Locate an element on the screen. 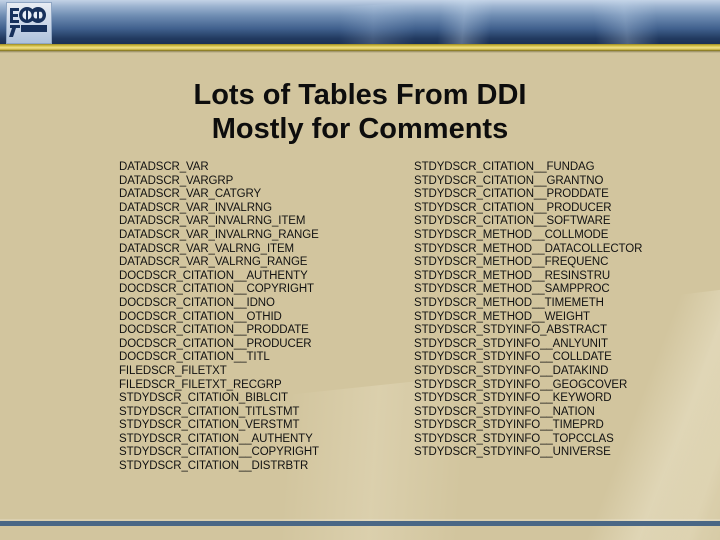 The width and height of the screenshot is (720, 540). table-name-item: STDYDSCR_METHOD__FREQUENC is located at coordinates (511, 262).